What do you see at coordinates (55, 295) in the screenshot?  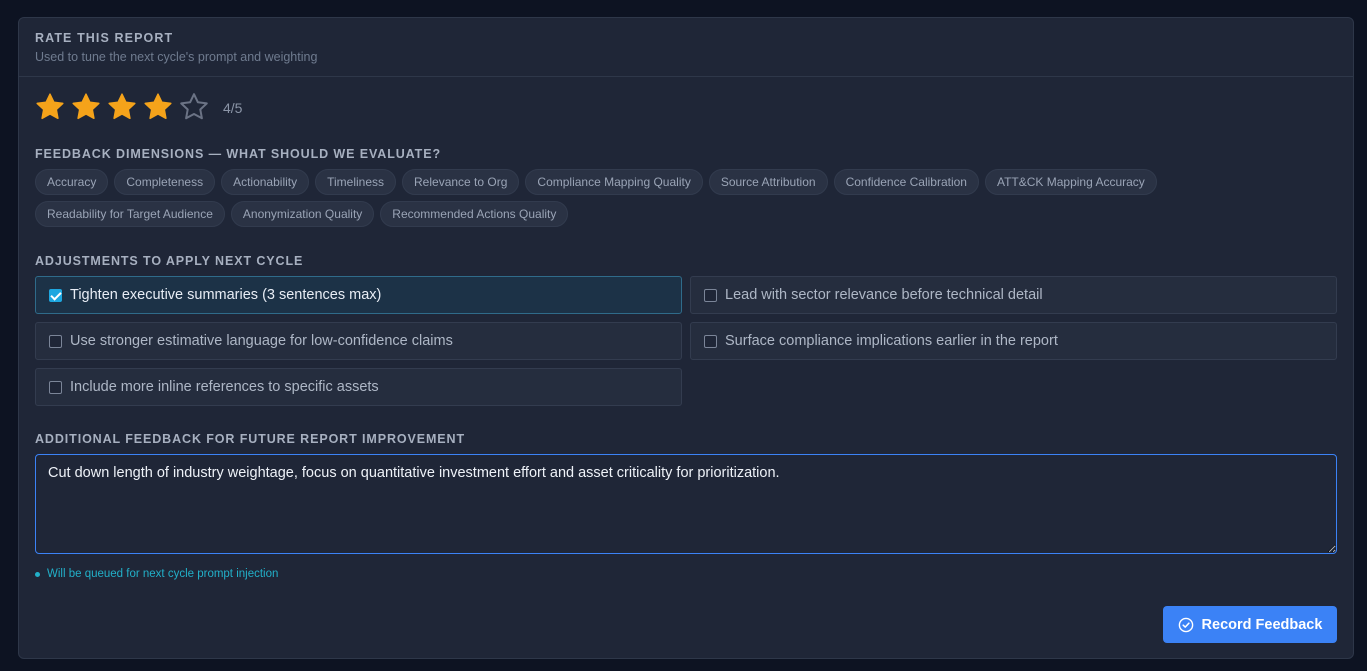 I see `checkbox-checked` at bounding box center [55, 295].